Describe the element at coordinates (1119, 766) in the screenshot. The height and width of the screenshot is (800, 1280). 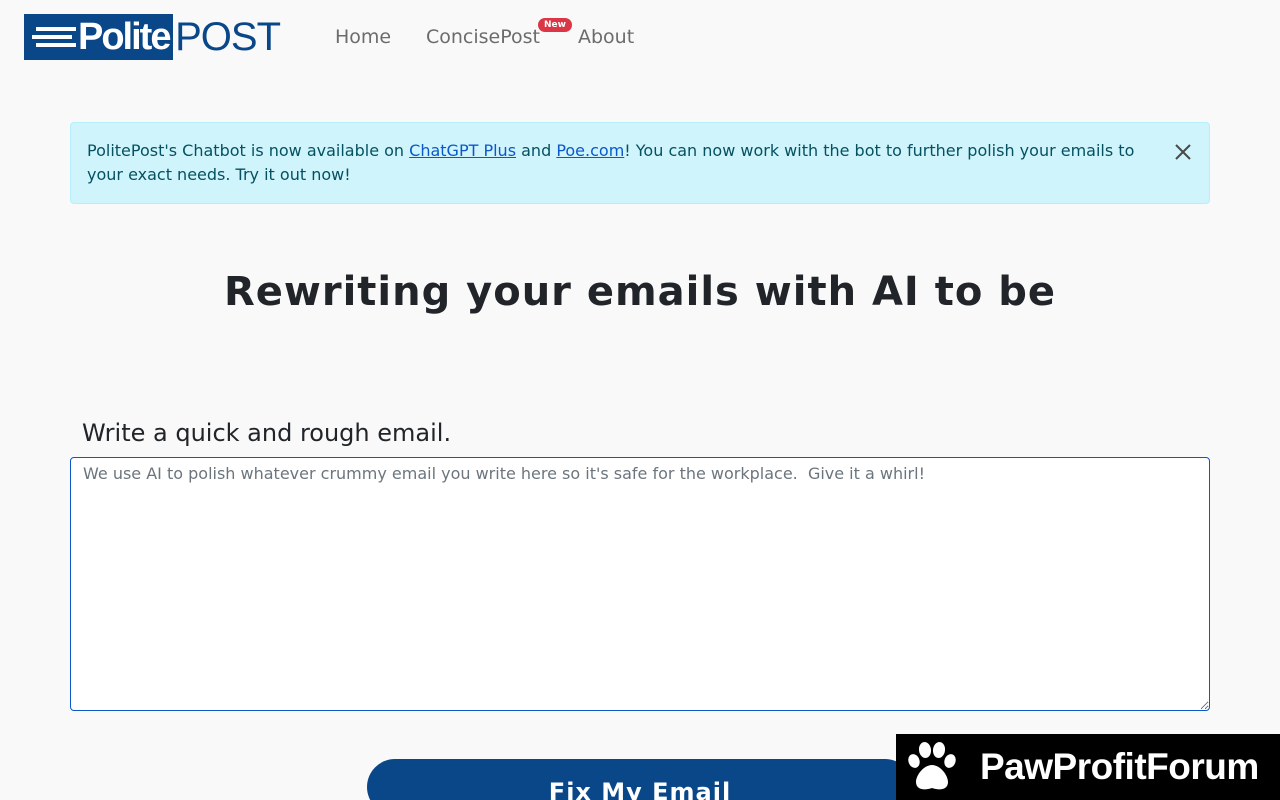
I see `watermark-text: PawProfitForum` at that location.